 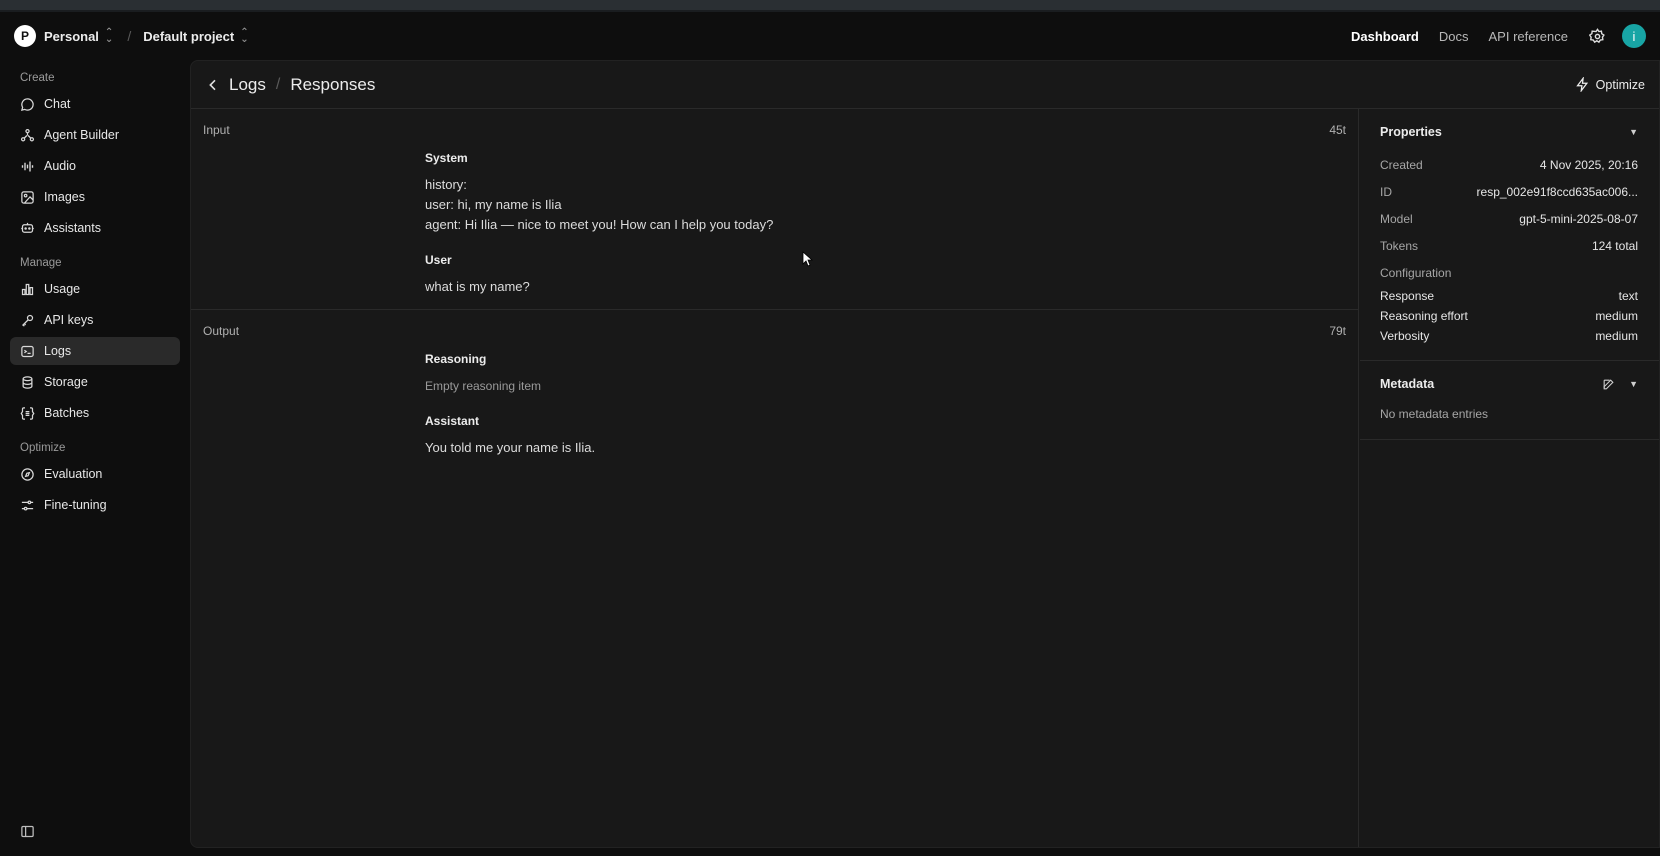 I want to click on user-message: User what is my name?, so click(x=885, y=275).